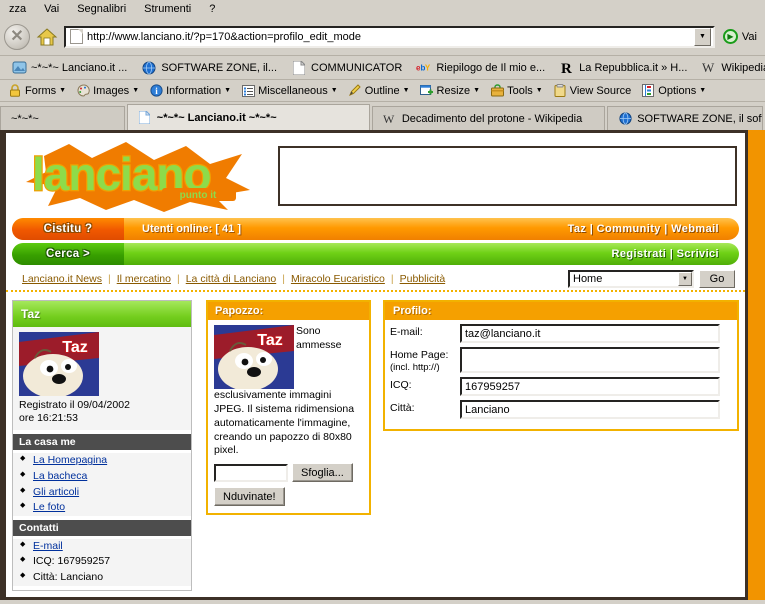 The image size is (765, 604). Describe the element at coordinates (249, 497) in the screenshot. I see `nduvinate-button: Nduvinate!` at that location.